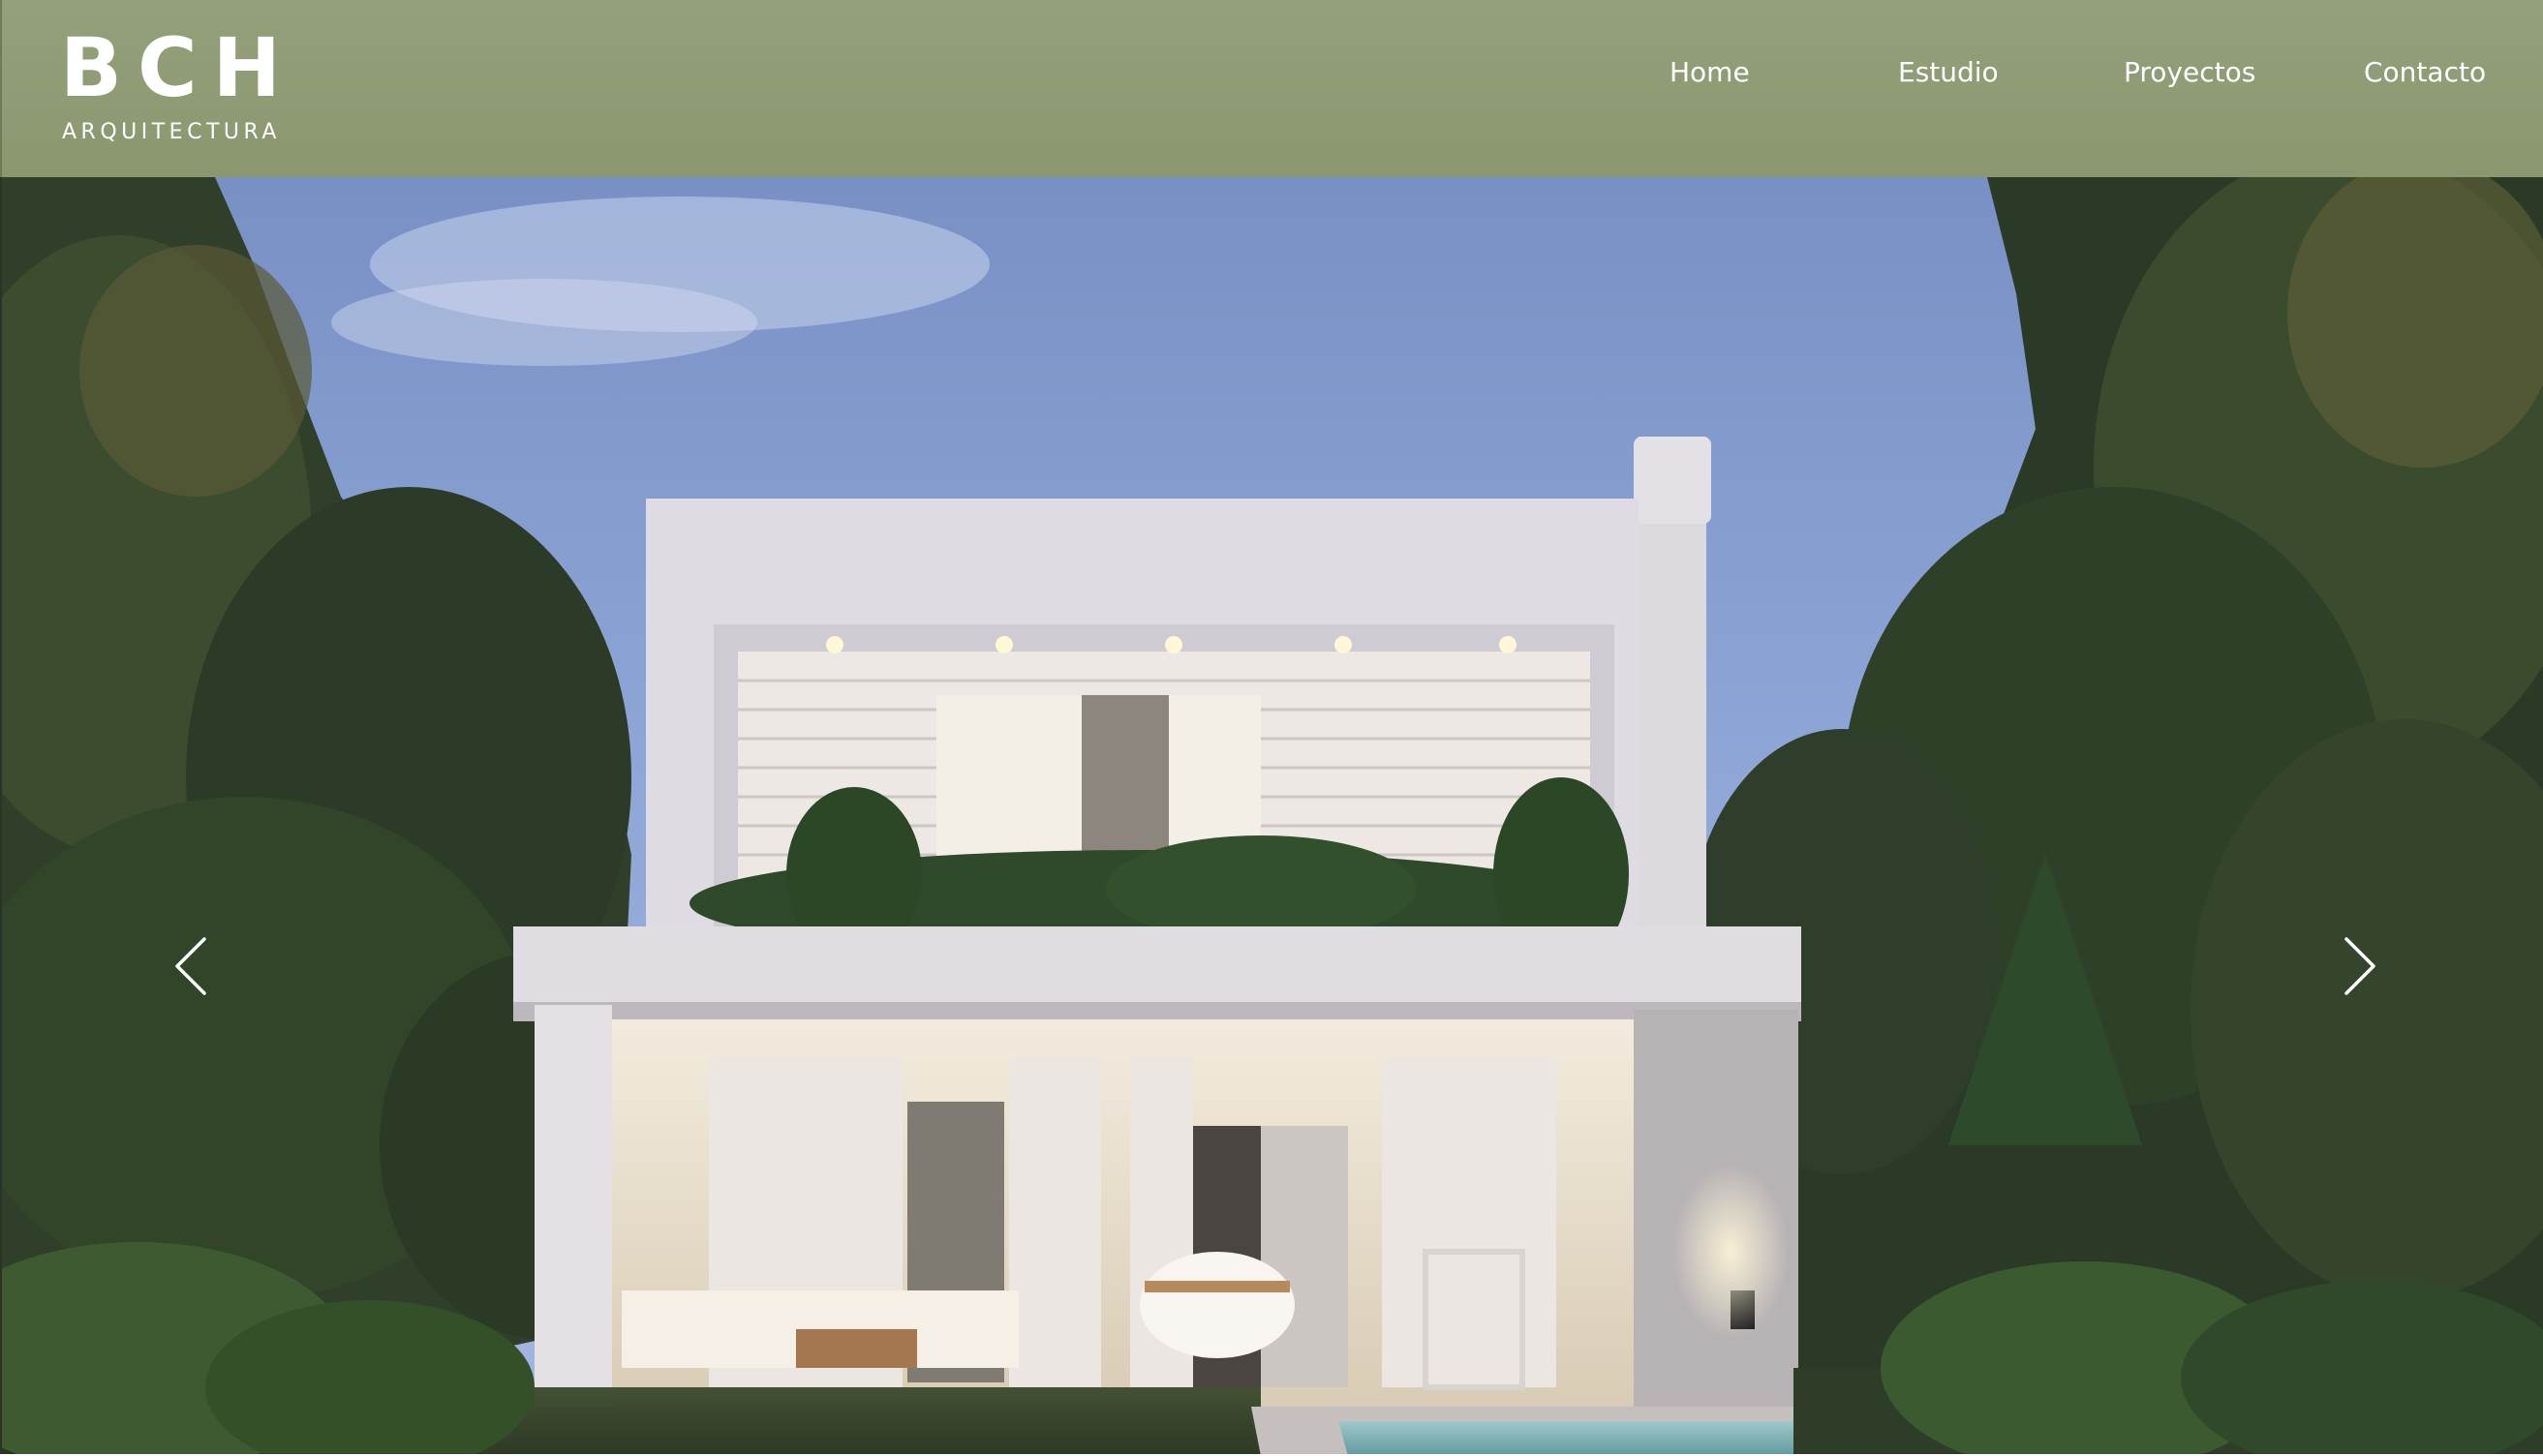 This screenshot has width=2543, height=1456. What do you see at coordinates (1948, 72) in the screenshot?
I see `nav-estudio: Estudio` at bounding box center [1948, 72].